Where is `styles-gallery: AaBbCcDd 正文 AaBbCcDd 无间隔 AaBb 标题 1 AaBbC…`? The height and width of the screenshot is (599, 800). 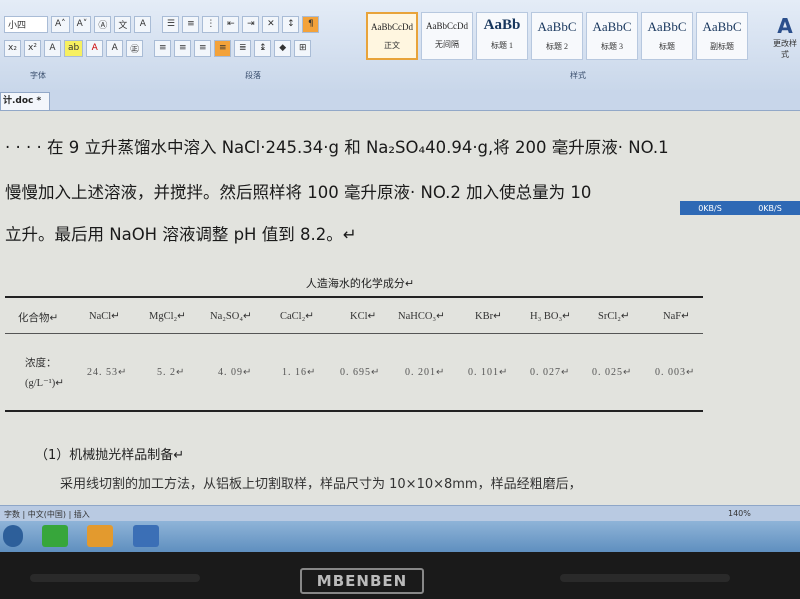
styles-gallery: AaBbCcDd 正文 AaBbCcDd 无间隔 AaBb 标题 1 AaBbC… is located at coordinates (557, 36).